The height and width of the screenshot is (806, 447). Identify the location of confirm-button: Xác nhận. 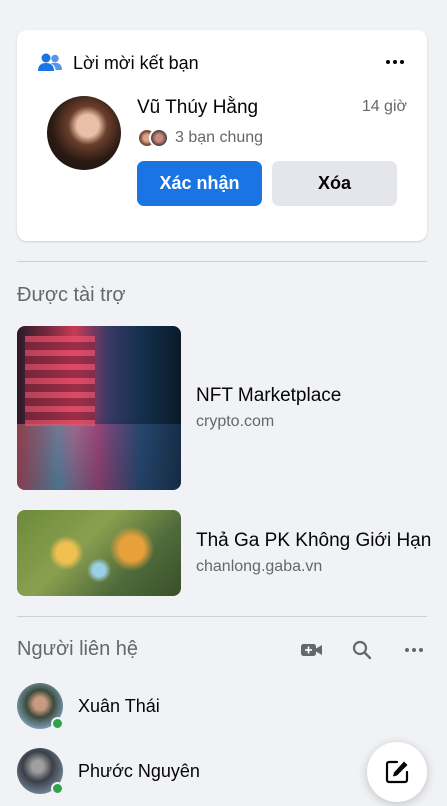
(199, 183).